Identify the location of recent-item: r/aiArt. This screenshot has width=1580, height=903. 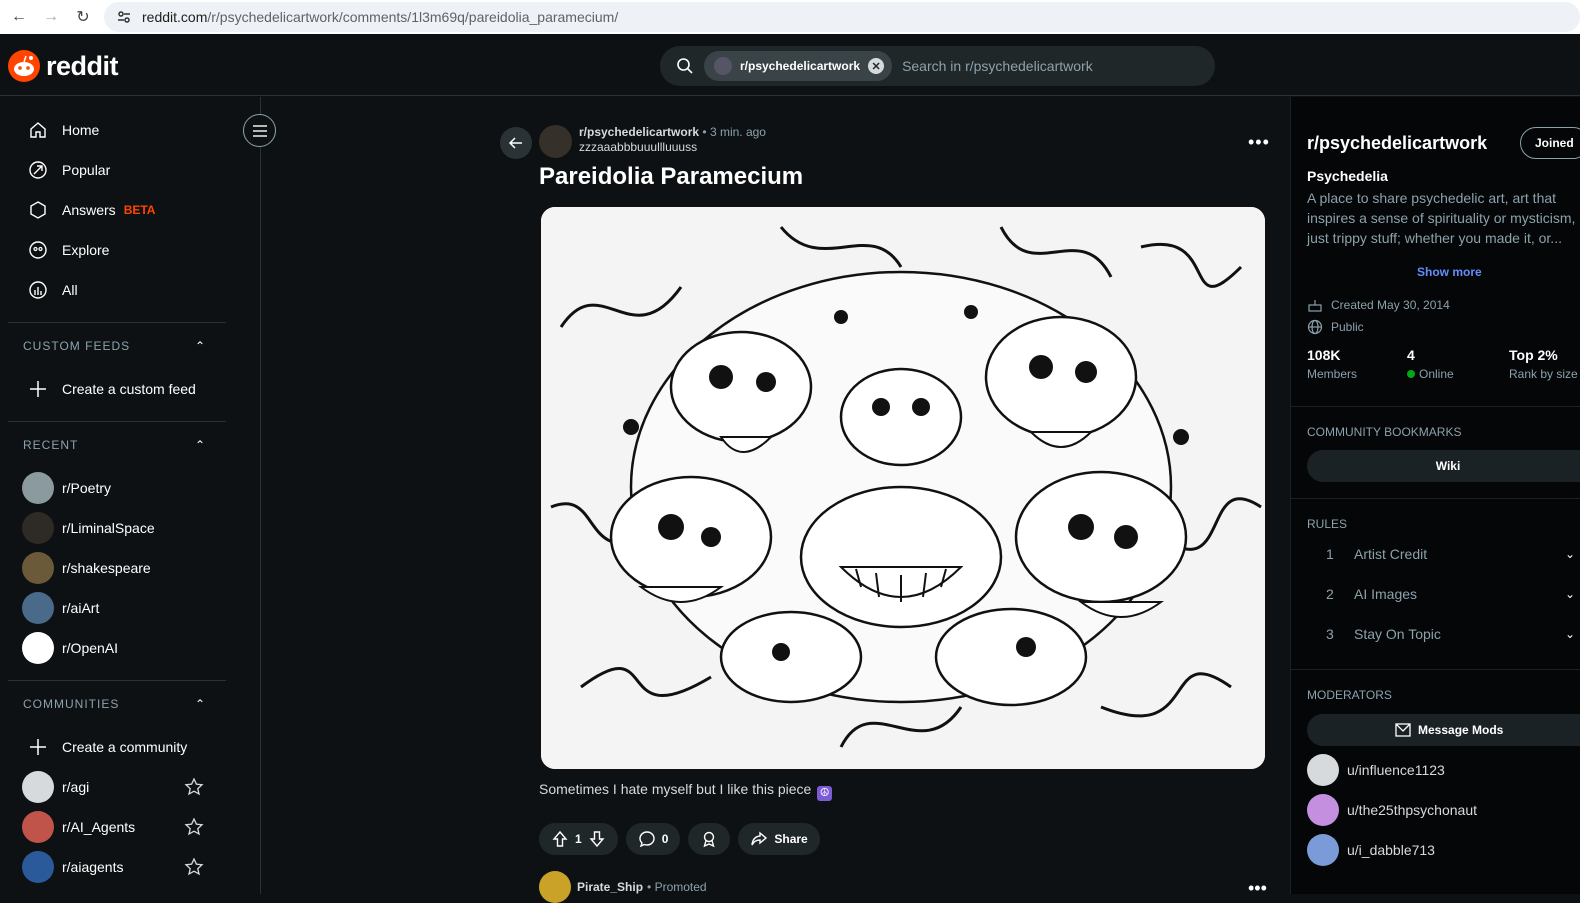
(130, 608).